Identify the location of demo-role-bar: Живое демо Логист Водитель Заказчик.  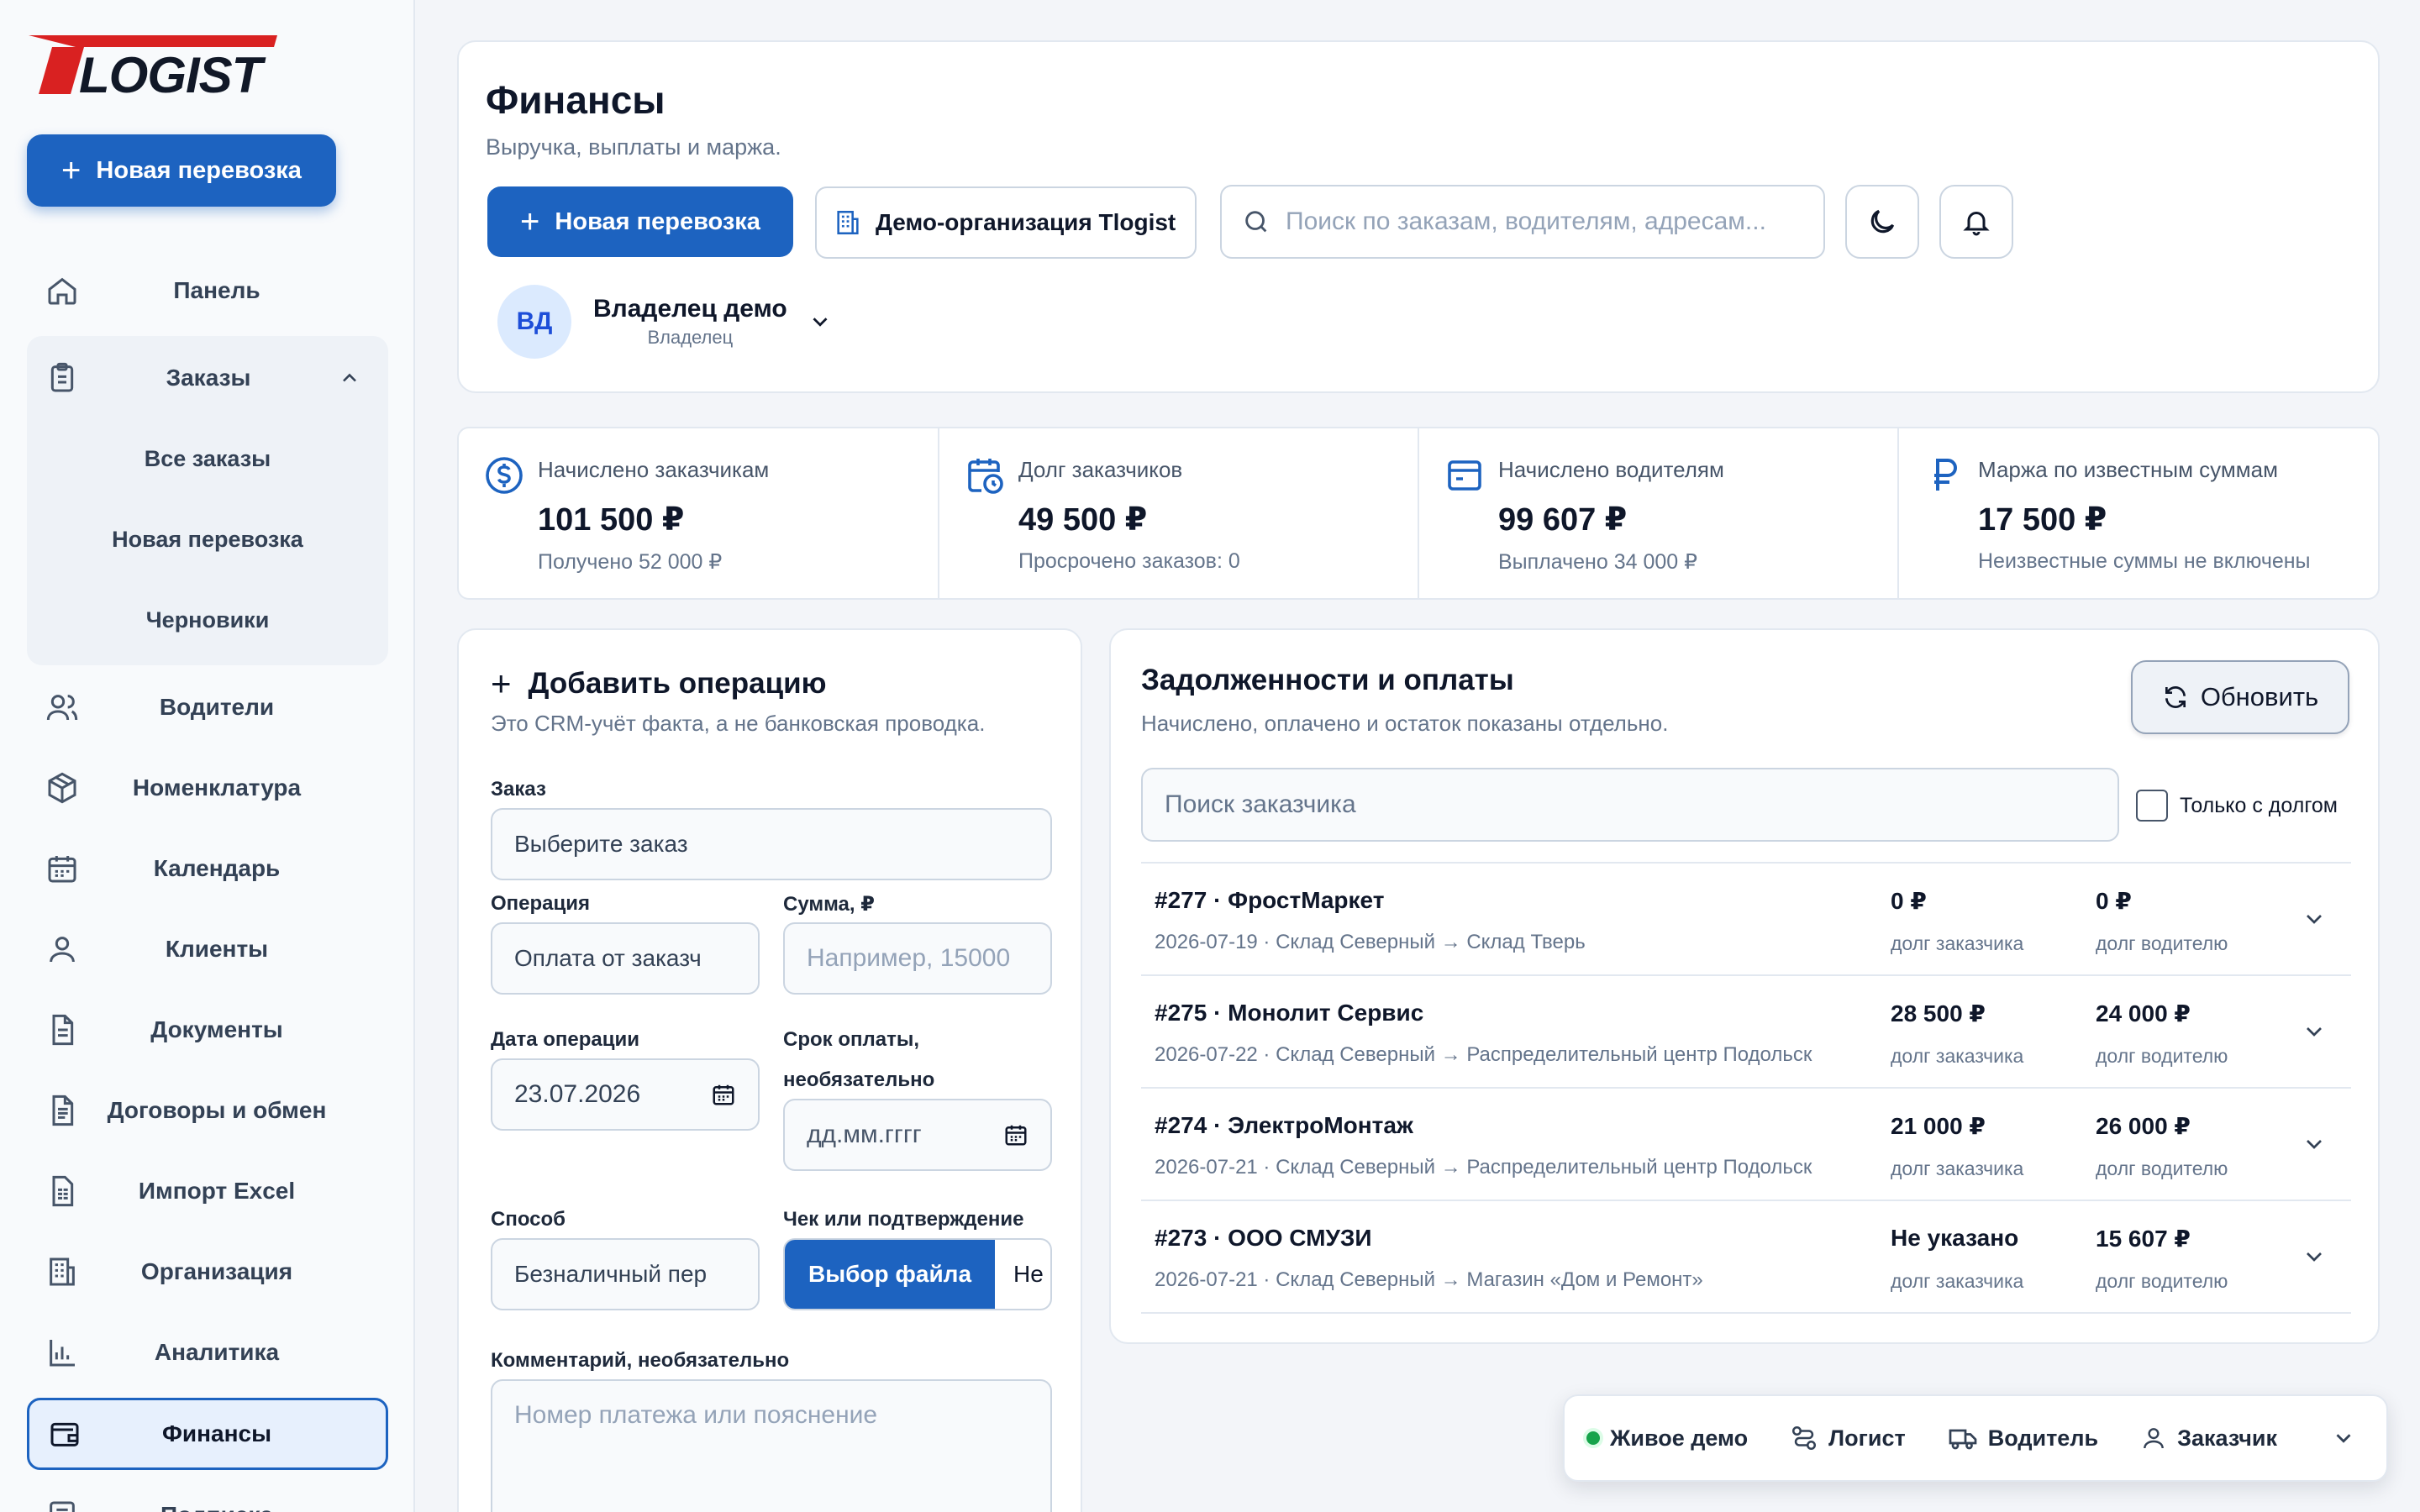
(1976, 1438).